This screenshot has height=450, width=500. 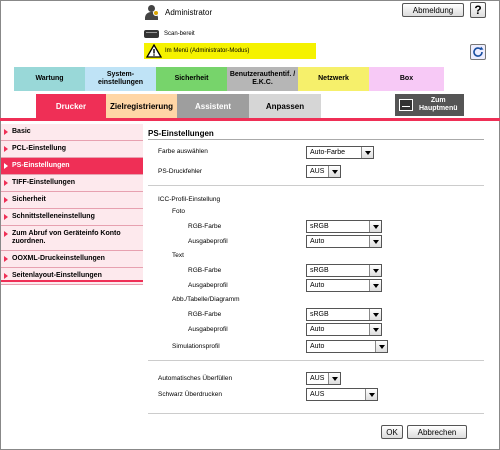 What do you see at coordinates (72, 281) in the screenshot?
I see `sidebar-bottom-line` at bounding box center [72, 281].